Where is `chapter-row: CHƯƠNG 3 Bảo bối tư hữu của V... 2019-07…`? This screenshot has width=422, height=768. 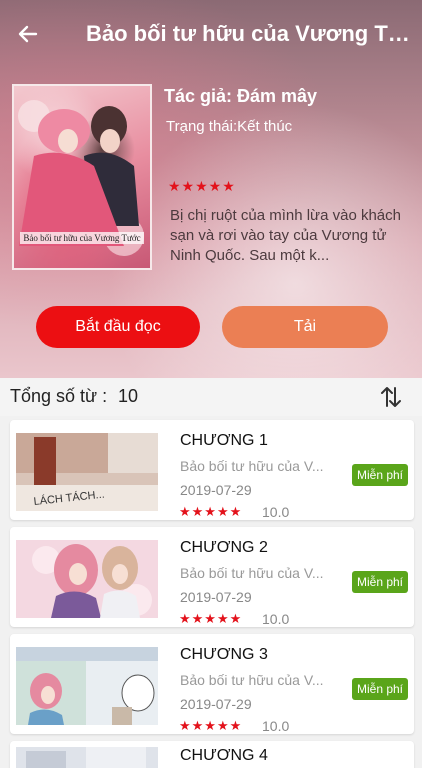
chapter-row: CHƯƠNG 3 Bảo bối tư hữu của V... 2019-07… is located at coordinates (212, 684).